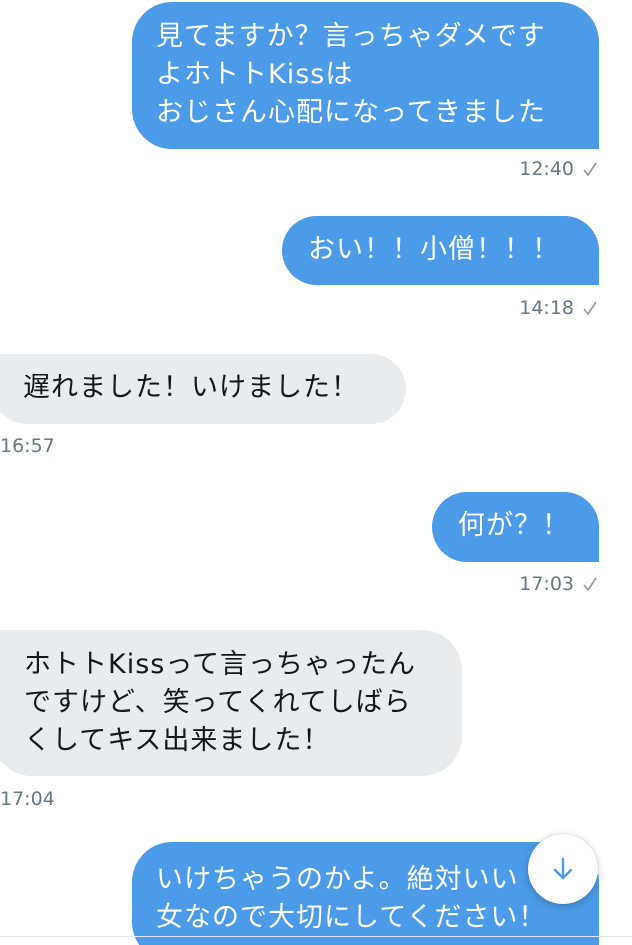  I want to click on arrow-down-icon, so click(563, 868).